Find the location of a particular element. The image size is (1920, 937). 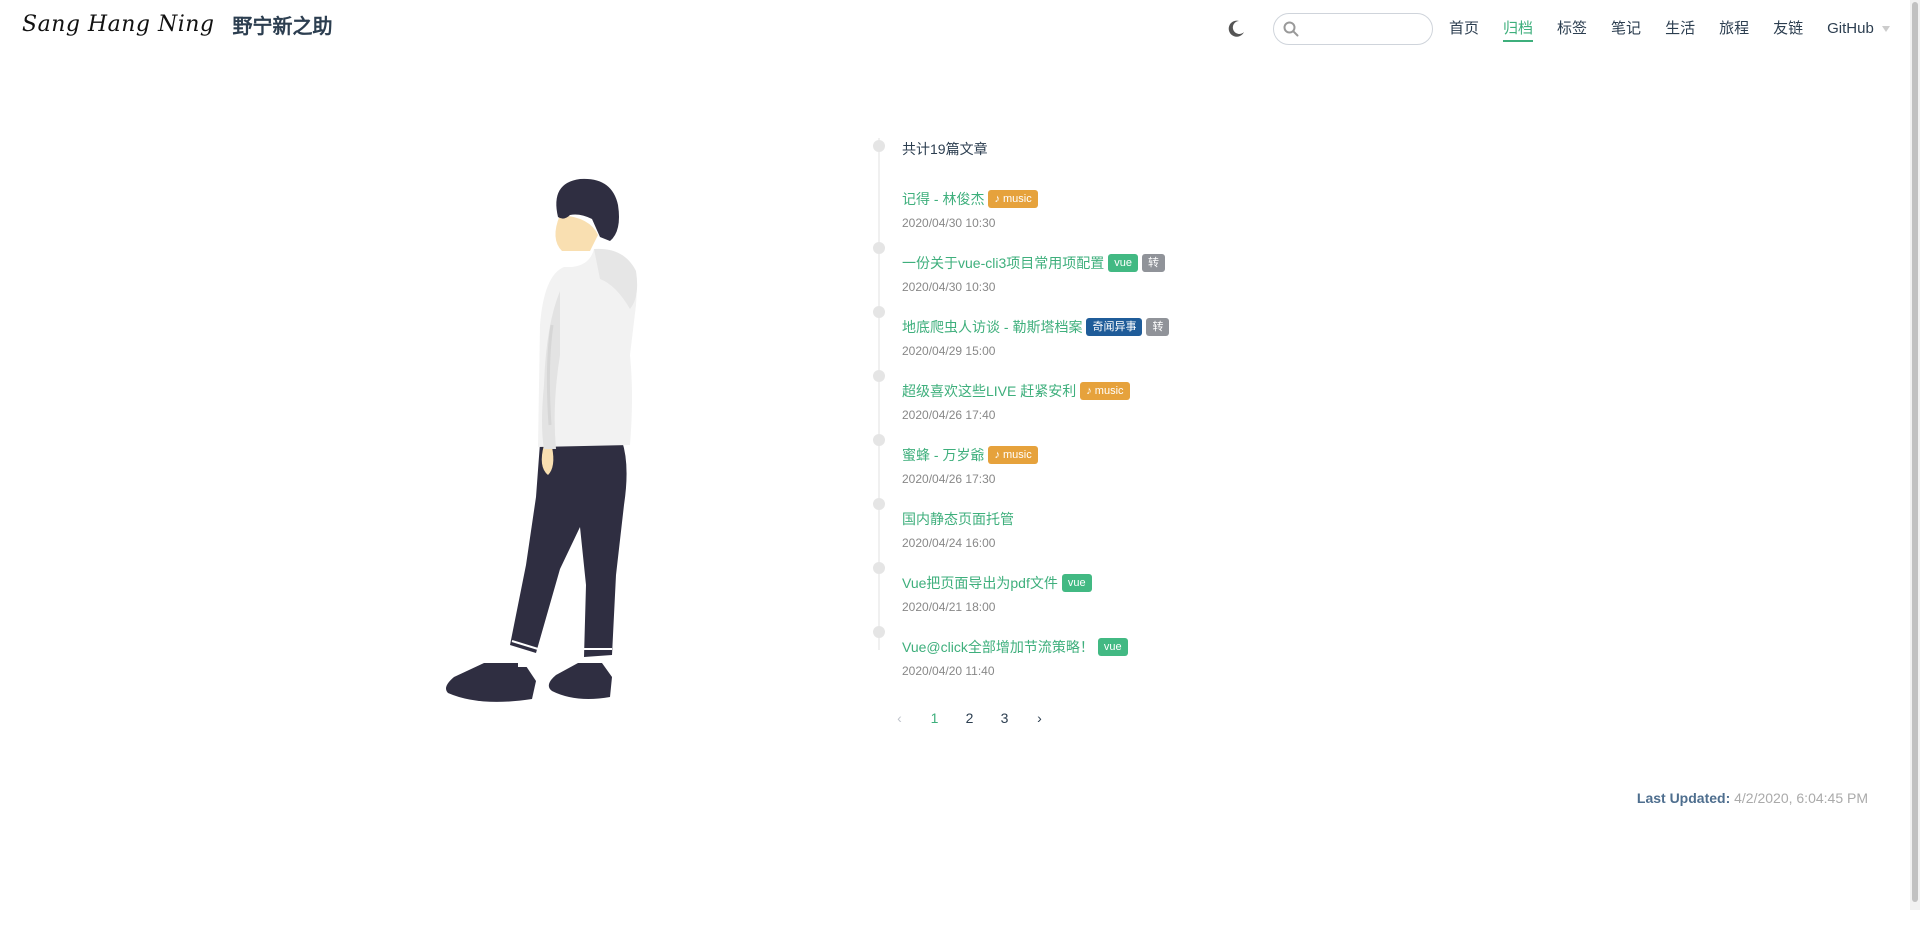

pagination-page-2: 2 is located at coordinates (969, 718).